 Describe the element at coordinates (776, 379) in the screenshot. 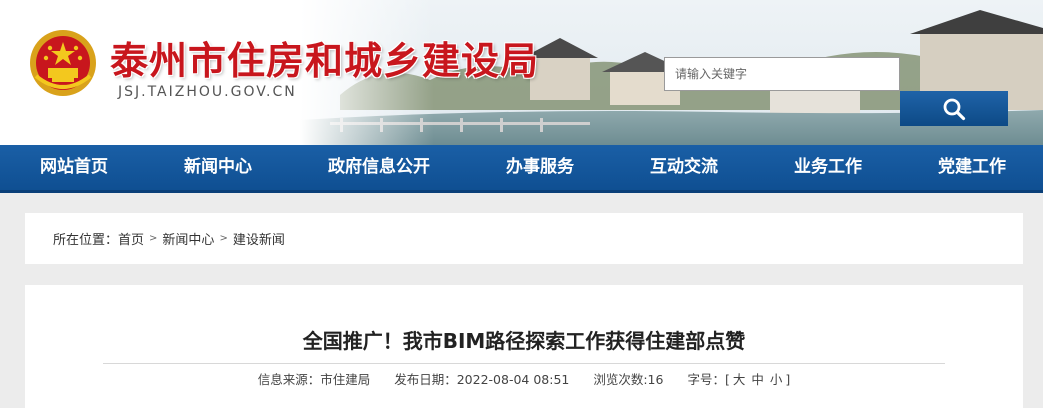

I see `font-size-small: 小` at that location.